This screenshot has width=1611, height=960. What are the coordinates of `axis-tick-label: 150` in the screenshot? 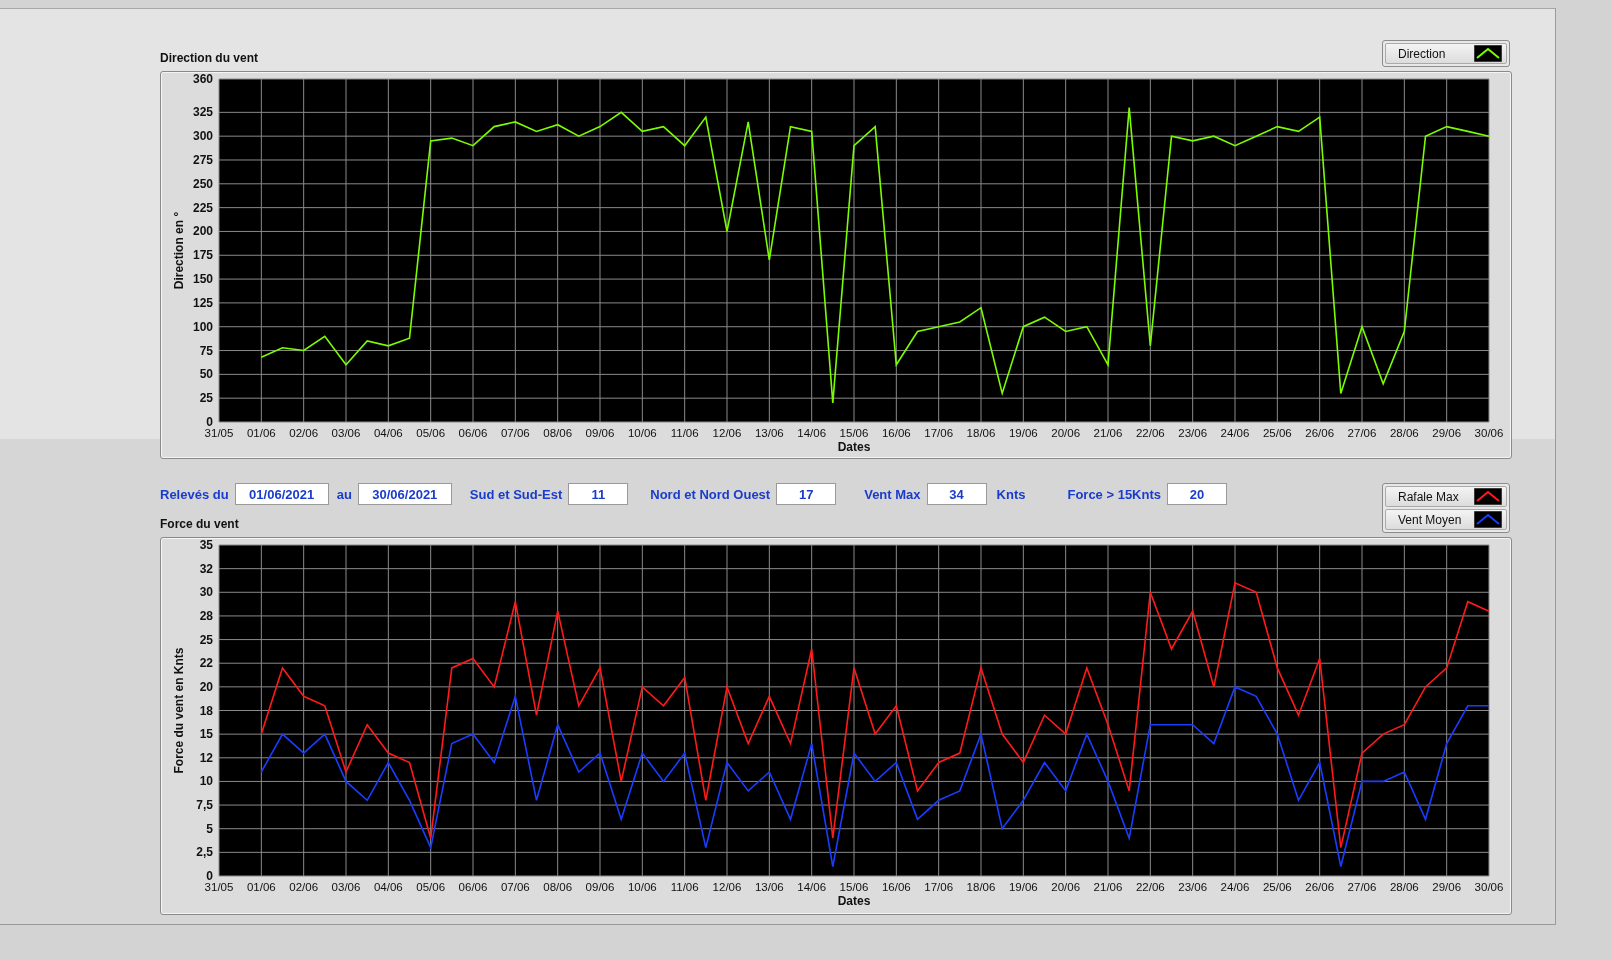 It's located at (202, 279).